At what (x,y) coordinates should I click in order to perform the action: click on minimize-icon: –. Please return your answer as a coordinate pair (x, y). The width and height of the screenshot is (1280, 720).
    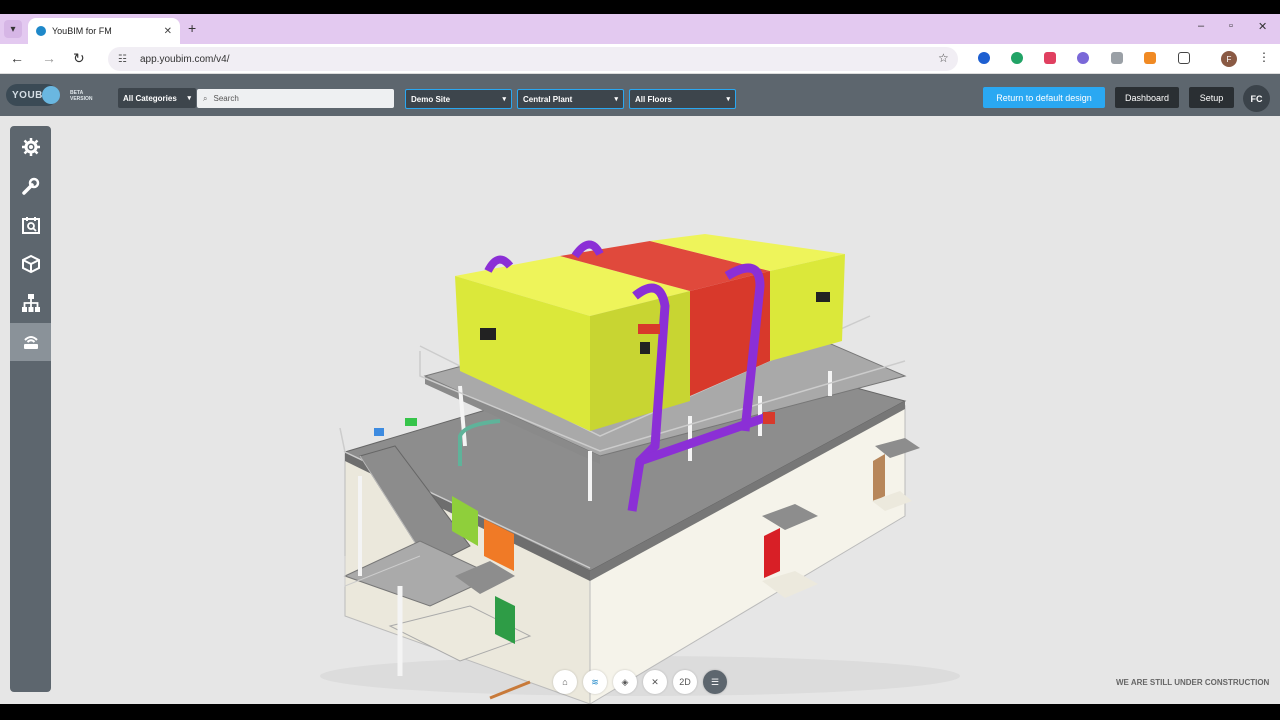
    Looking at the image, I should click on (1201, 26).